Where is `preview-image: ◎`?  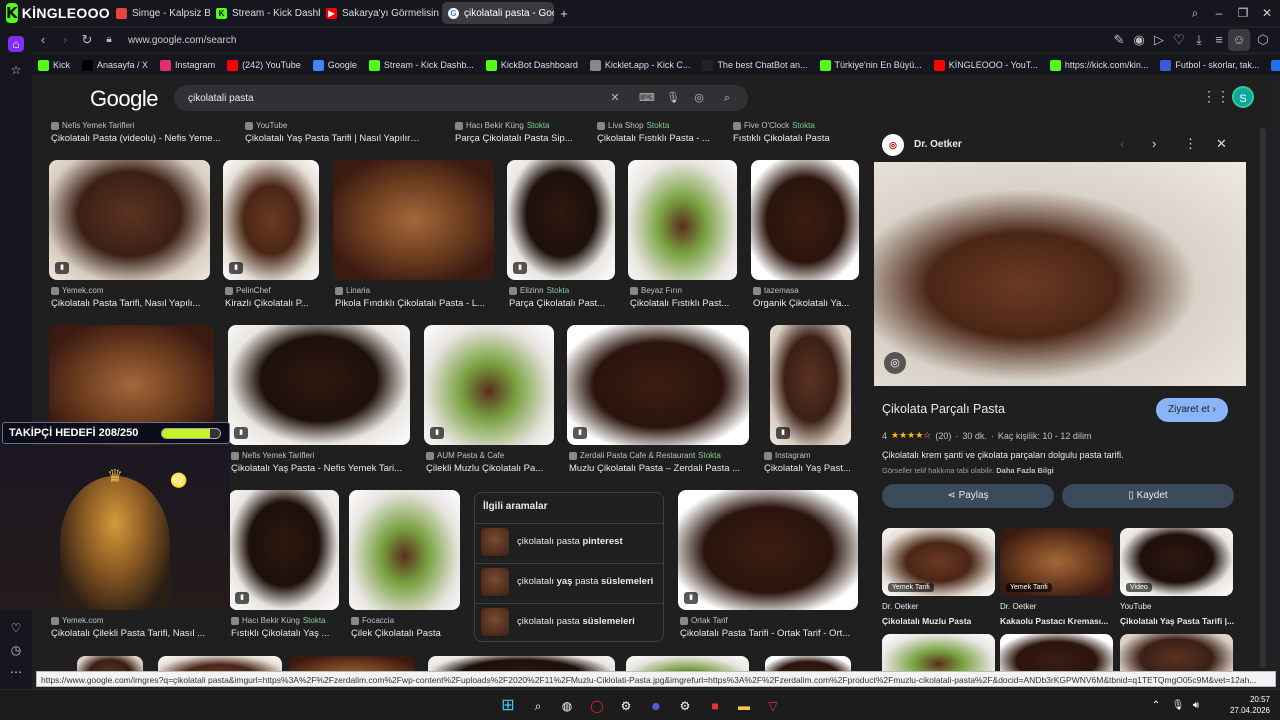
preview-image: ◎ is located at coordinates (1060, 274).